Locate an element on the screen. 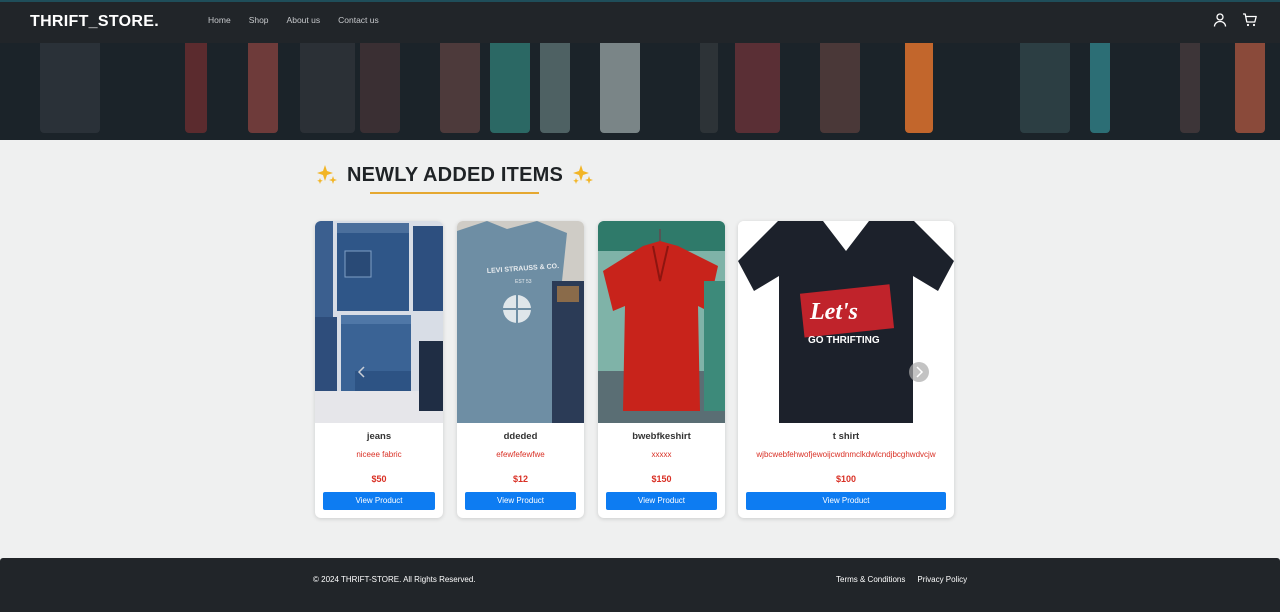 The width and height of the screenshot is (1280, 612). product-price: $150 is located at coordinates (661, 479).